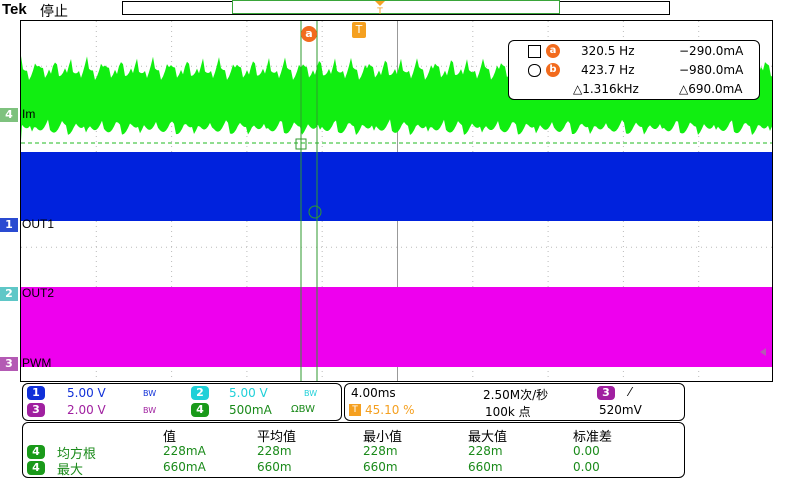 The height and width of the screenshot is (480, 800). I want to click on trigger-cursor-marker: T, so click(359, 30).